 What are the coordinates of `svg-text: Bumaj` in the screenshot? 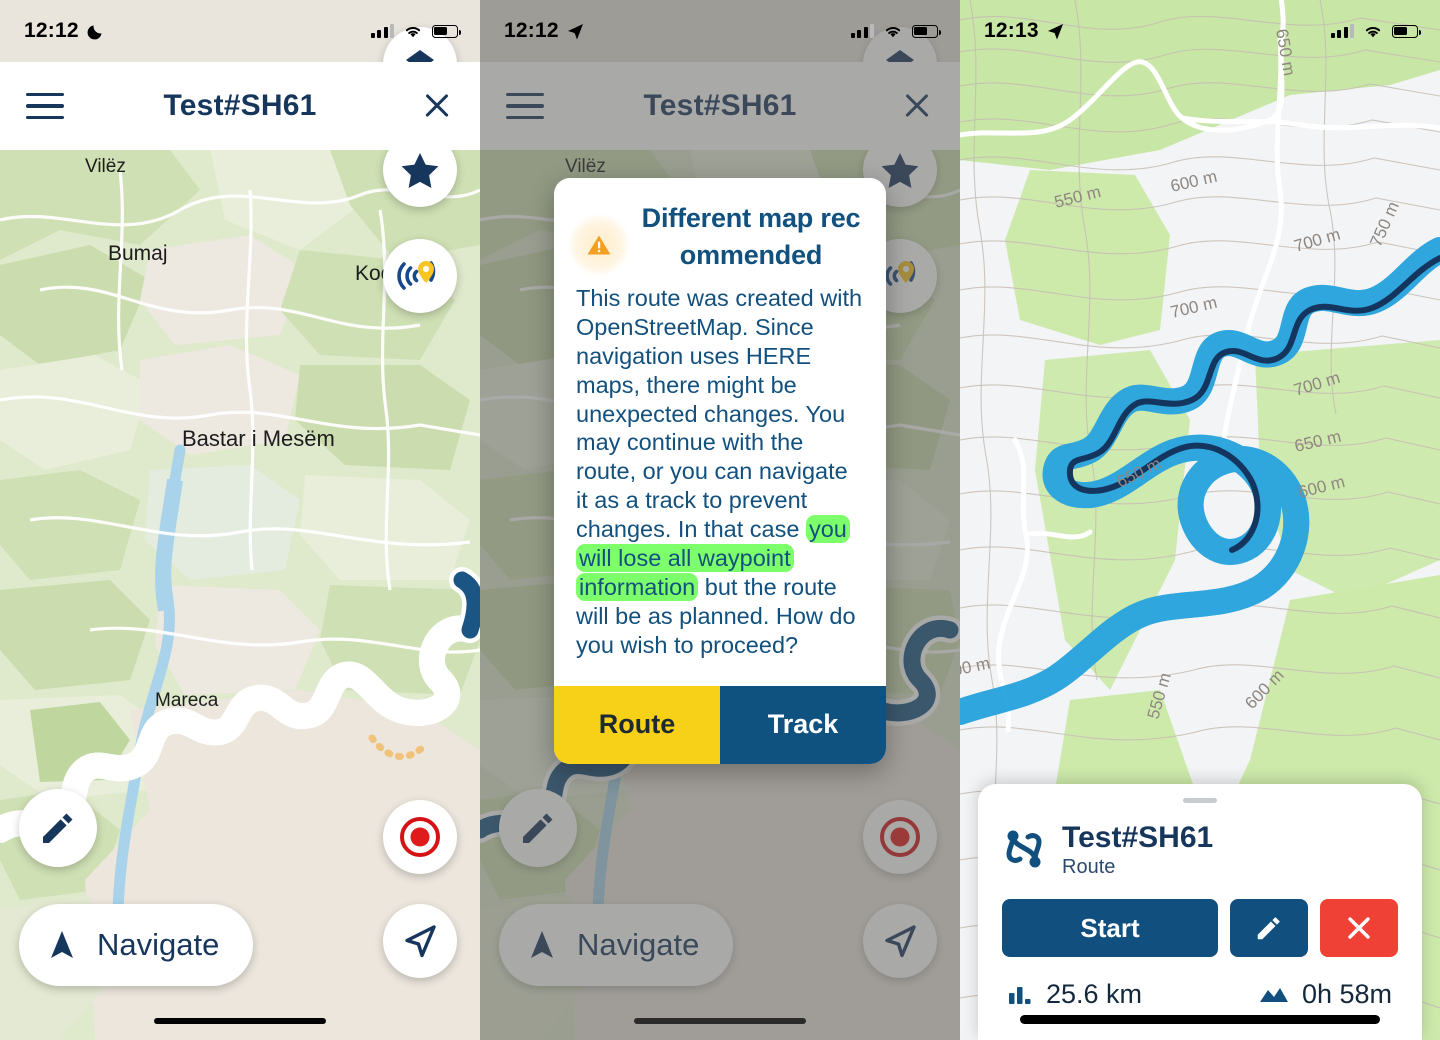 It's located at (138, 253).